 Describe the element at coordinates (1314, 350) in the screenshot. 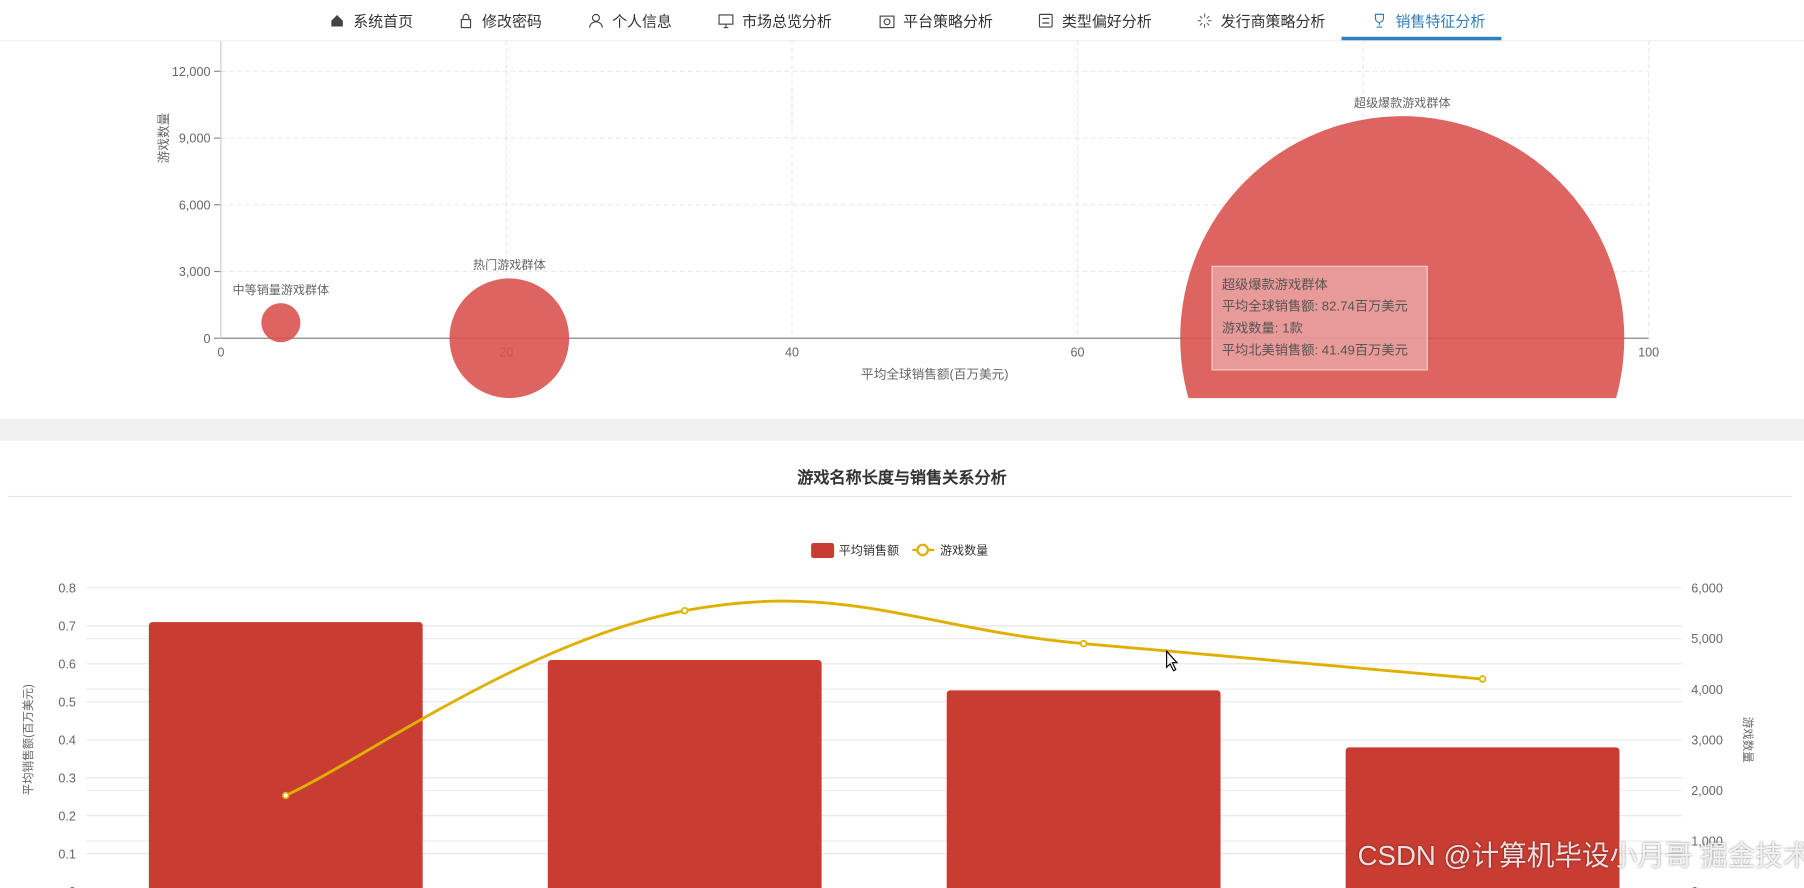

I see `tooltip-line: 平均北美销售额: 41.49百万美元` at that location.